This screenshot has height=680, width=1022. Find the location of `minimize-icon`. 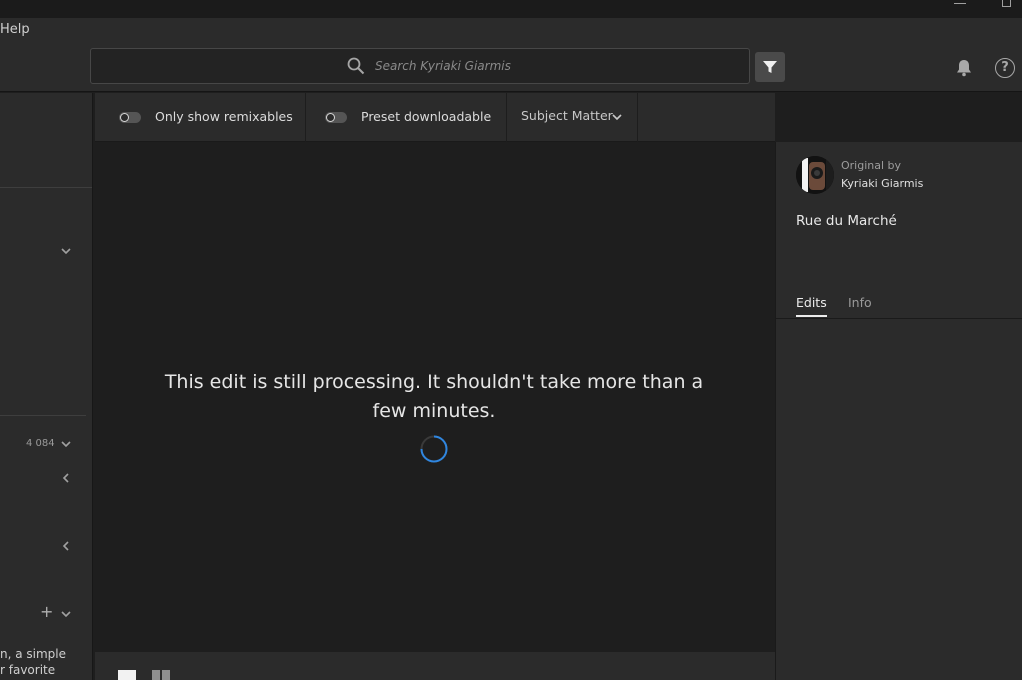

minimize-icon is located at coordinates (960, 3).